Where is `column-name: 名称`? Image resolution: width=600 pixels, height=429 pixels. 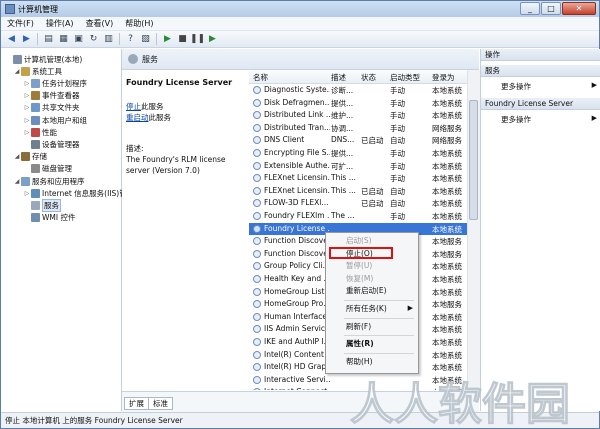 column-name: 名称 is located at coordinates (260, 77).